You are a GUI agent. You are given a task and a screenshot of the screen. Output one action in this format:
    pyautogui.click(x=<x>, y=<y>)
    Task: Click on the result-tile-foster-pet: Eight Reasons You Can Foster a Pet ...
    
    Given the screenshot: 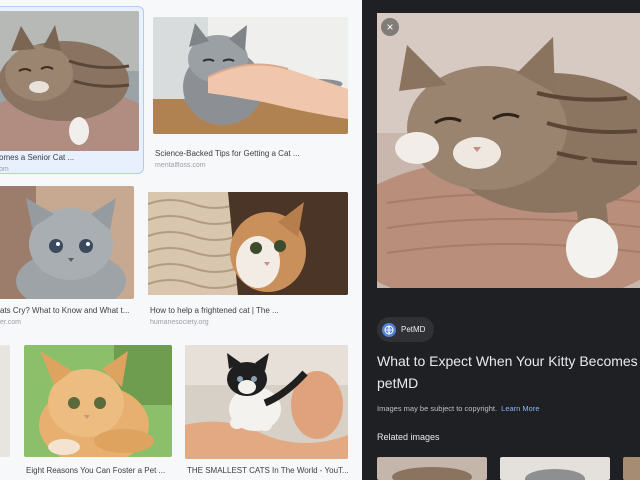 What is the action you would take?
    pyautogui.click(x=98, y=412)
    